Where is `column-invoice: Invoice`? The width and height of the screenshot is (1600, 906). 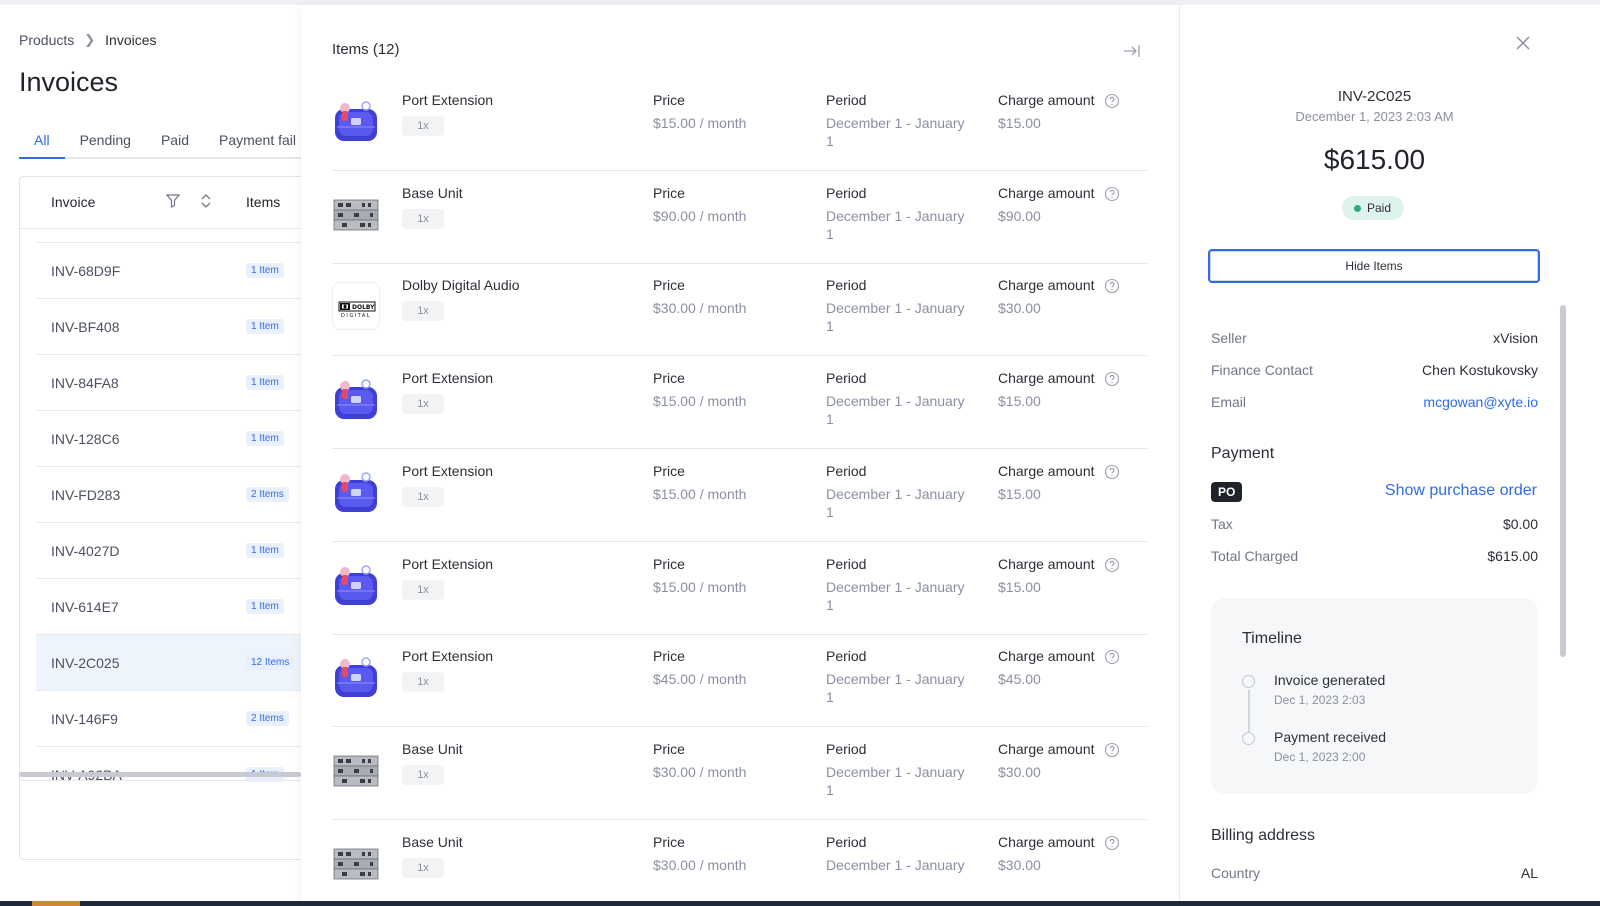 column-invoice: Invoice is located at coordinates (73, 202).